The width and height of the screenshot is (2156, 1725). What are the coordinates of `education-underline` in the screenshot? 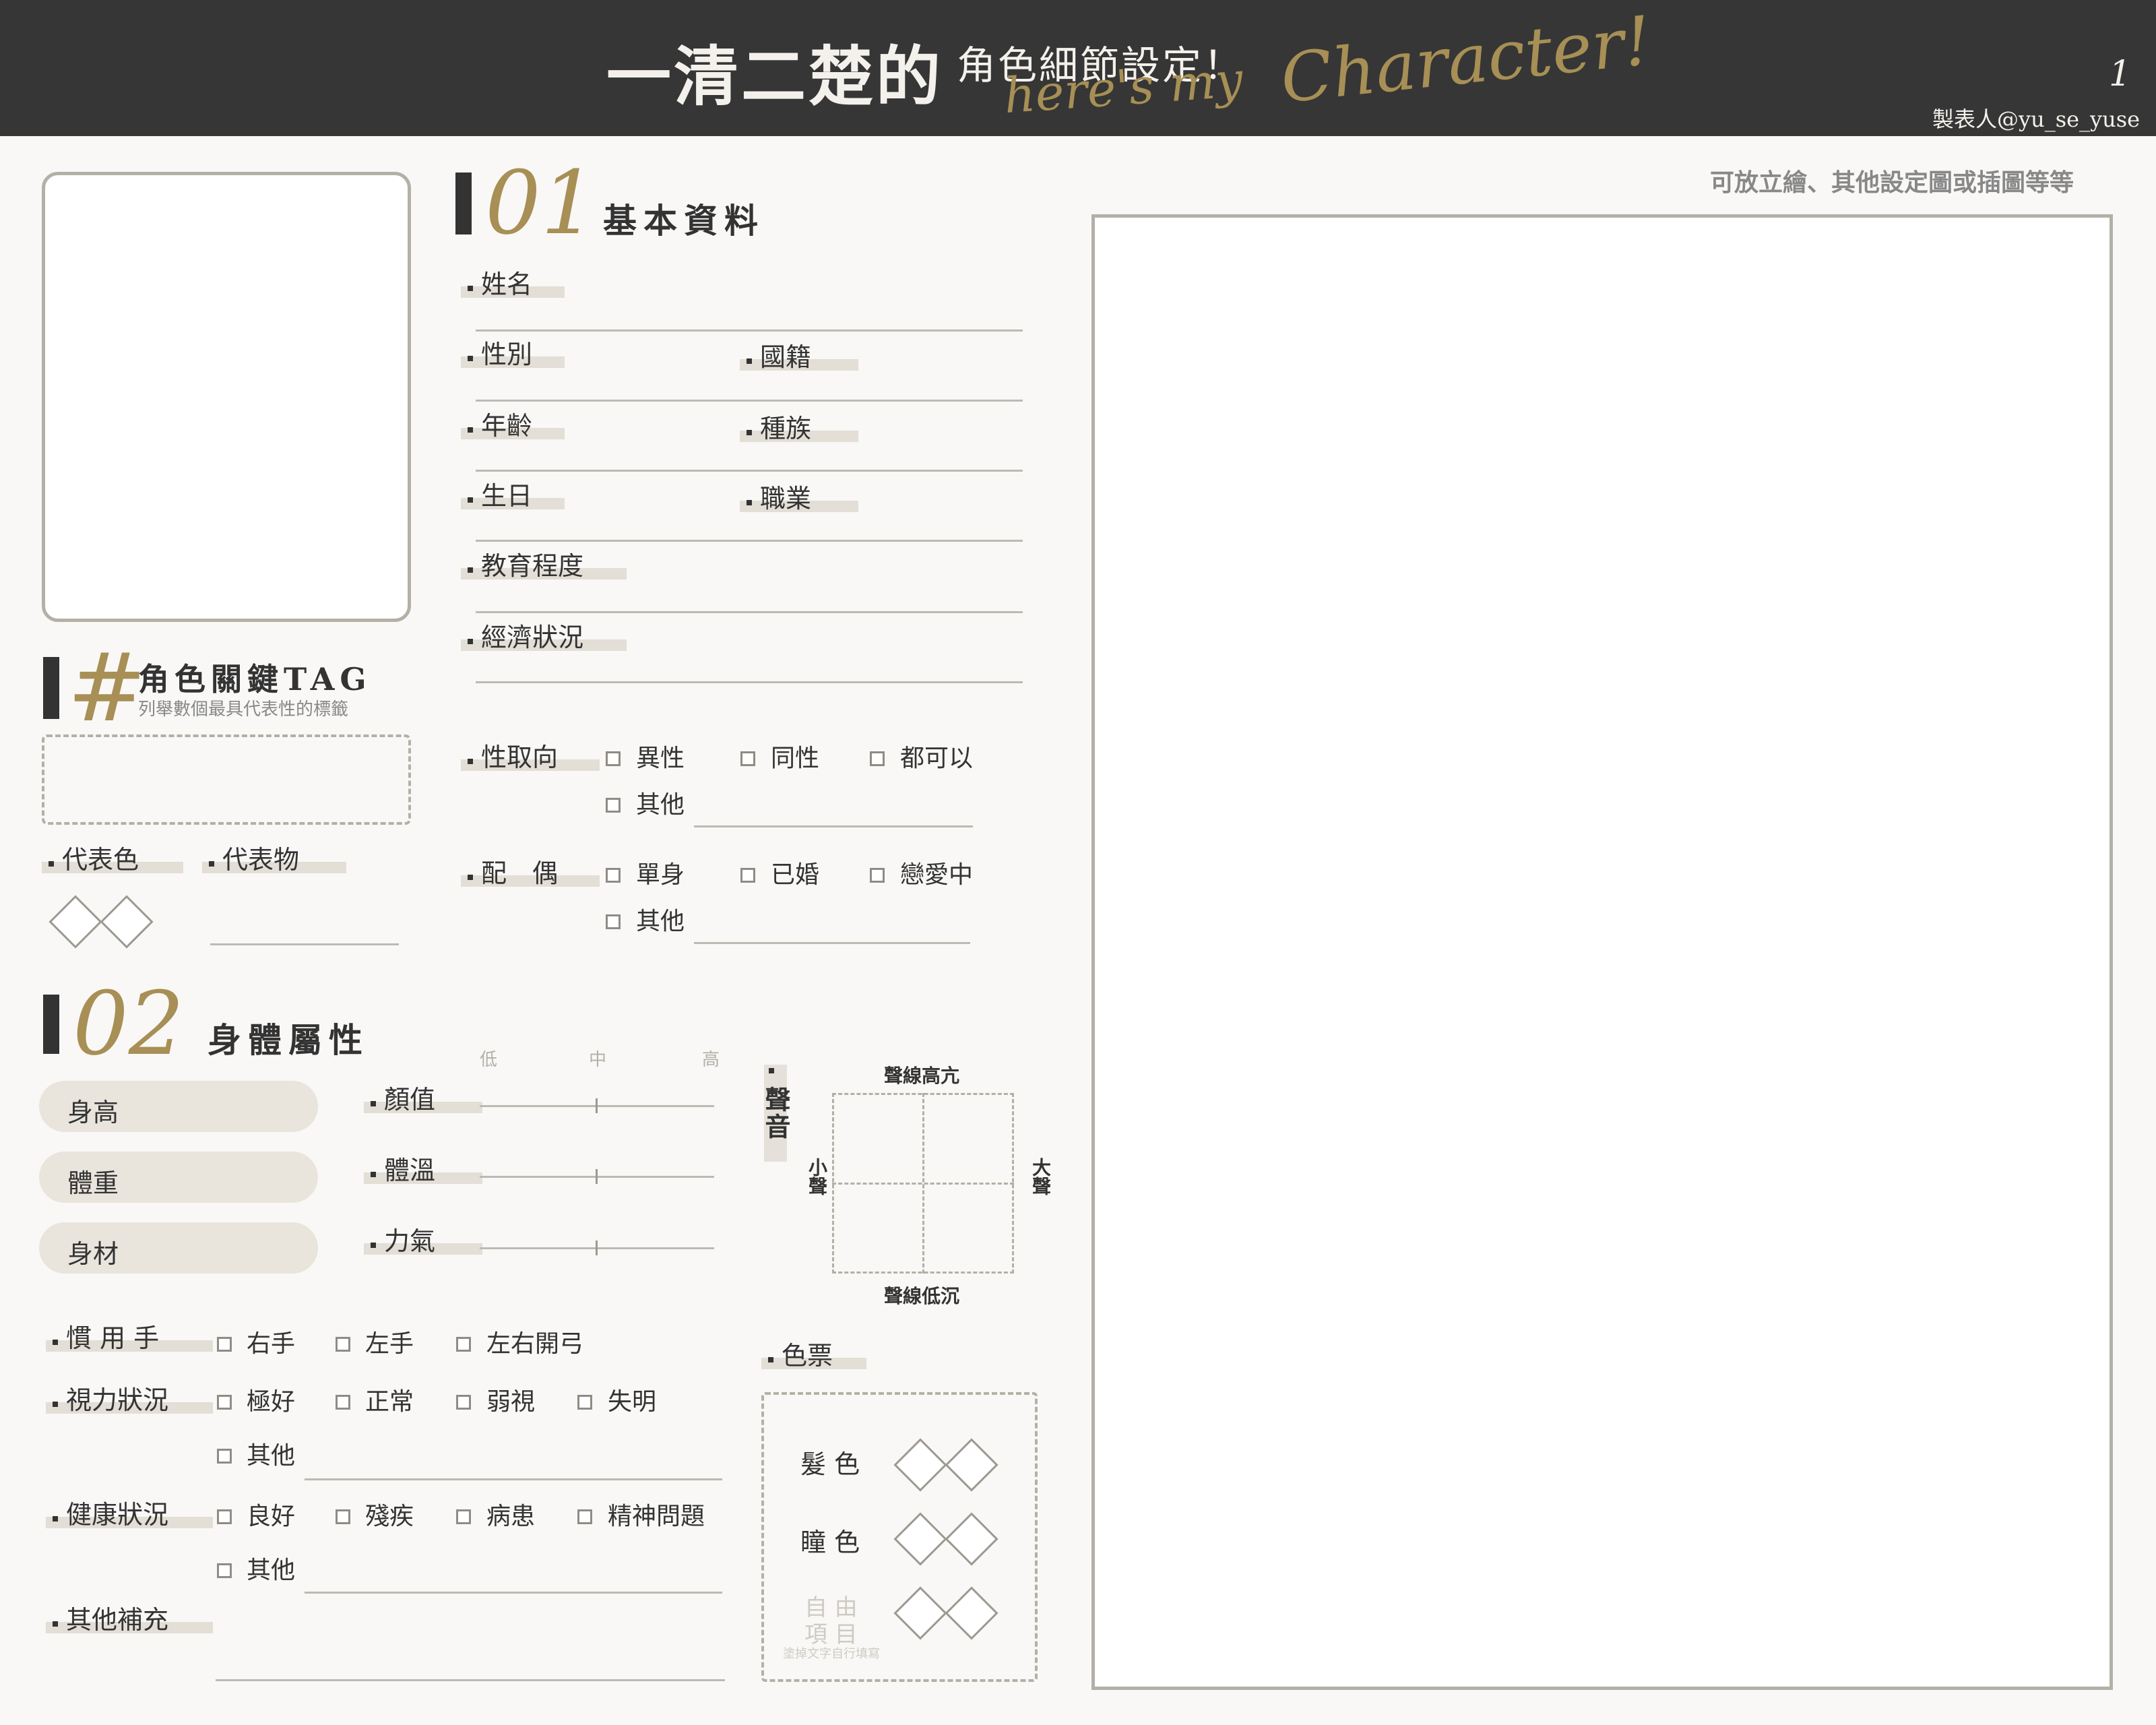 It's located at (749, 612).